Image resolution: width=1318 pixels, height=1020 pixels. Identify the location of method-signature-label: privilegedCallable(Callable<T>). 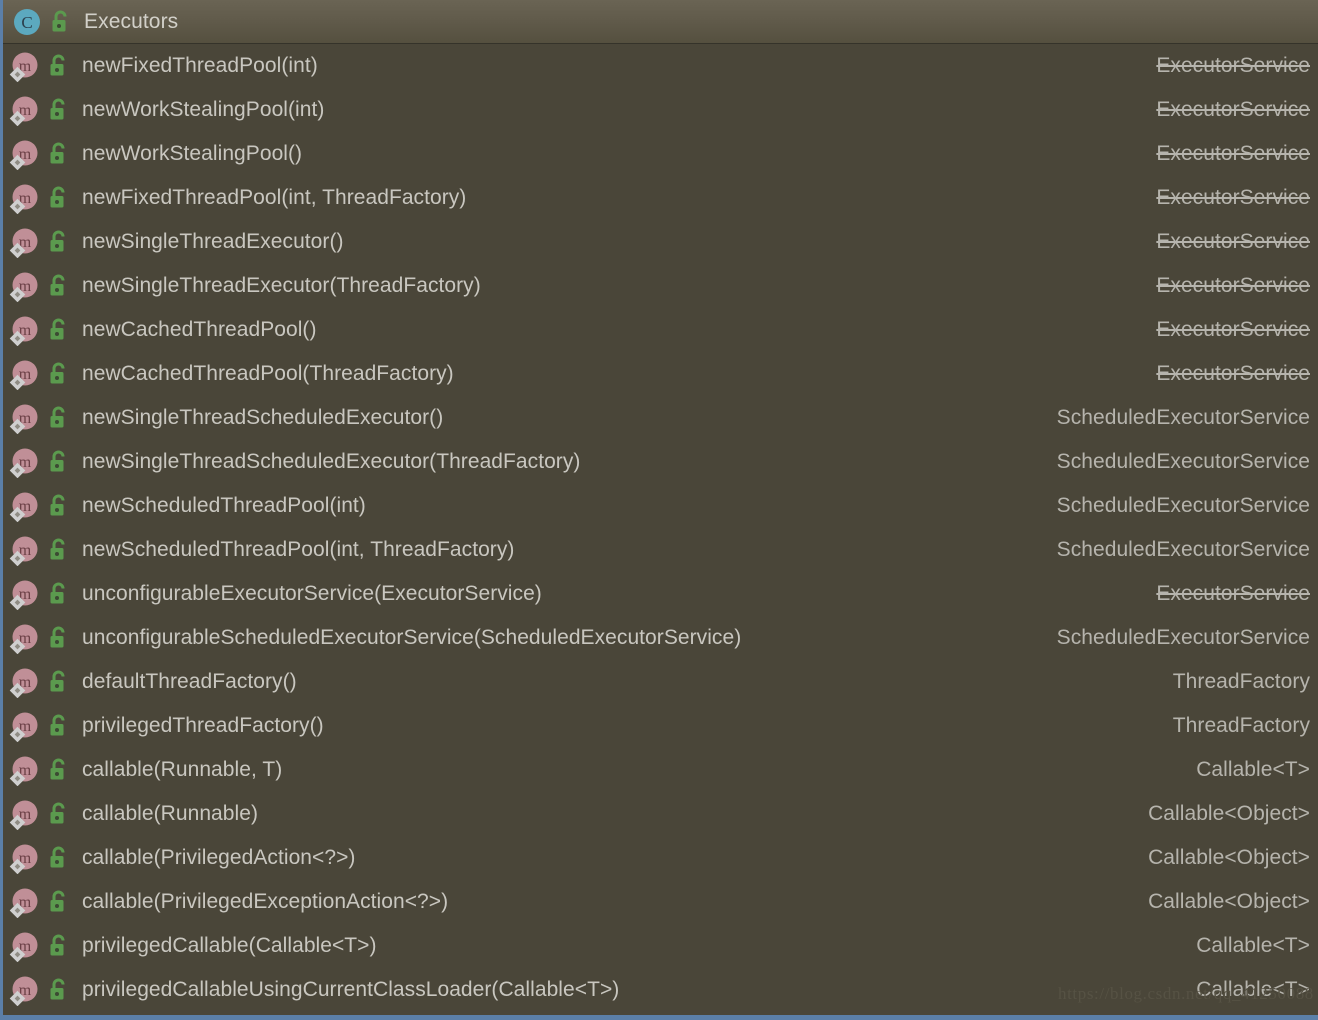
(229, 945).